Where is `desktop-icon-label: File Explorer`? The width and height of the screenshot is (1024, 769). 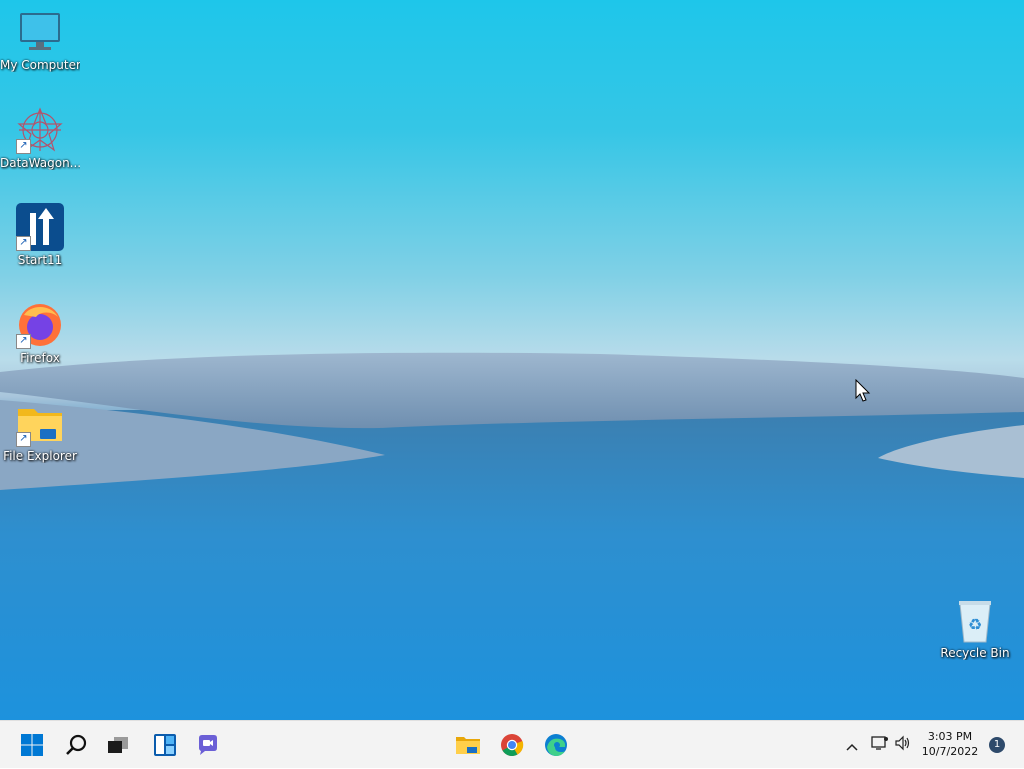 desktop-icon-label: File Explorer is located at coordinates (40, 456).